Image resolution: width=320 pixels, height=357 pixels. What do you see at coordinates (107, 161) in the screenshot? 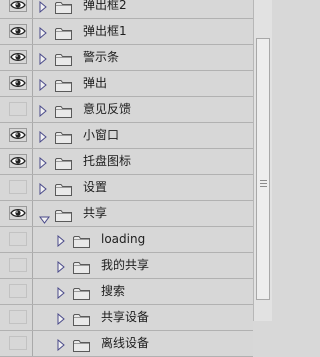
I see `layer-name: 托盘图标` at bounding box center [107, 161].